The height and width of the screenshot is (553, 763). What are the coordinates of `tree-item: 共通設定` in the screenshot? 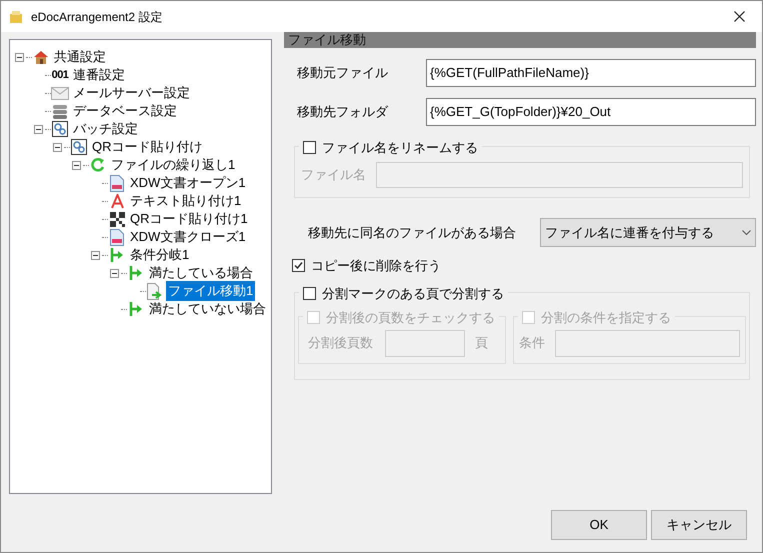 It's located at (80, 57).